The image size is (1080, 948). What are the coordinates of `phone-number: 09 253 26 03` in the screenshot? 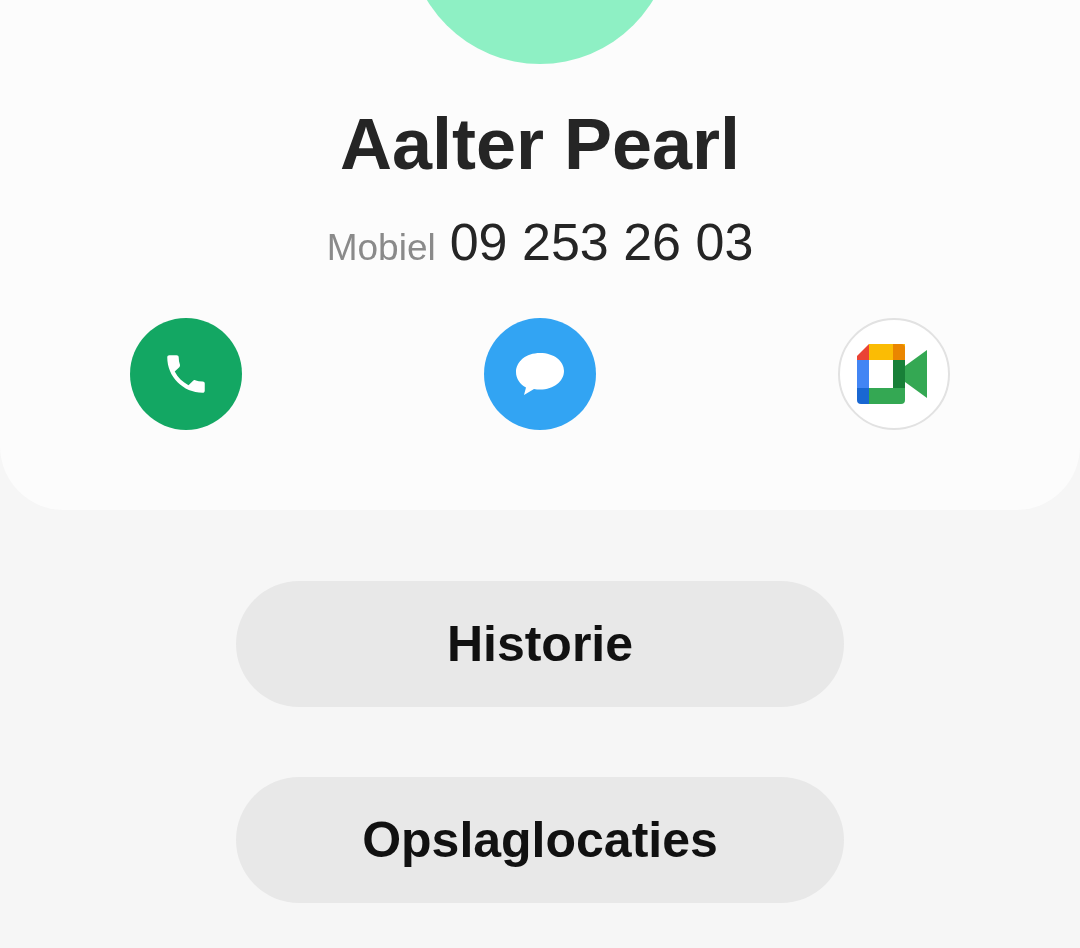 It's located at (601, 242).